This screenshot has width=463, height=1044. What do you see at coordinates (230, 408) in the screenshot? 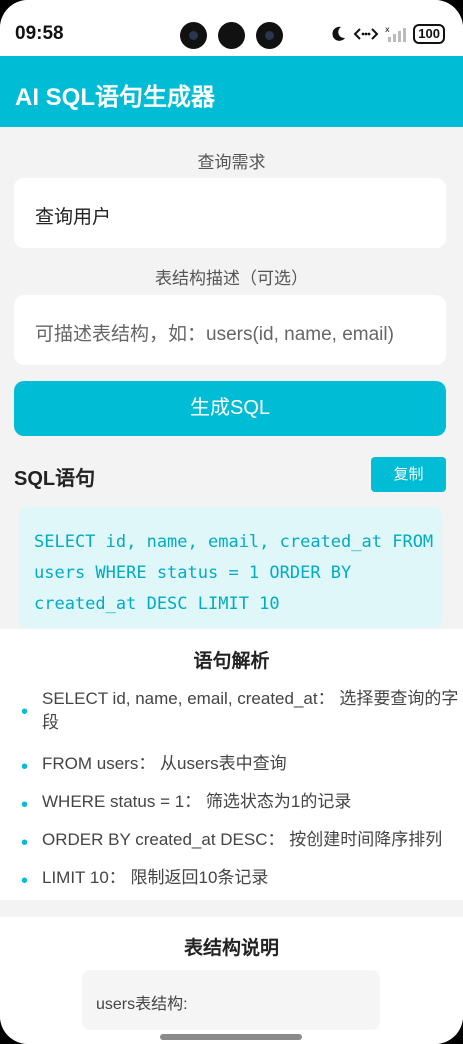
I see `generate-sql-button: 生成SQL` at bounding box center [230, 408].